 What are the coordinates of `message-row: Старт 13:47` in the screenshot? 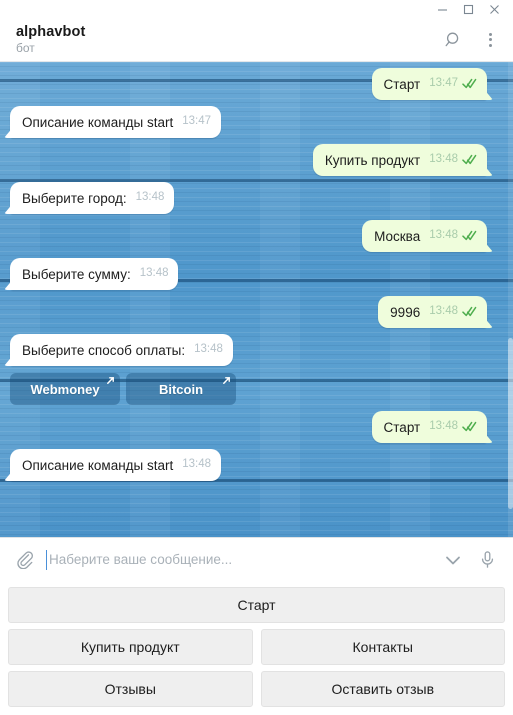 It's located at (254, 84).